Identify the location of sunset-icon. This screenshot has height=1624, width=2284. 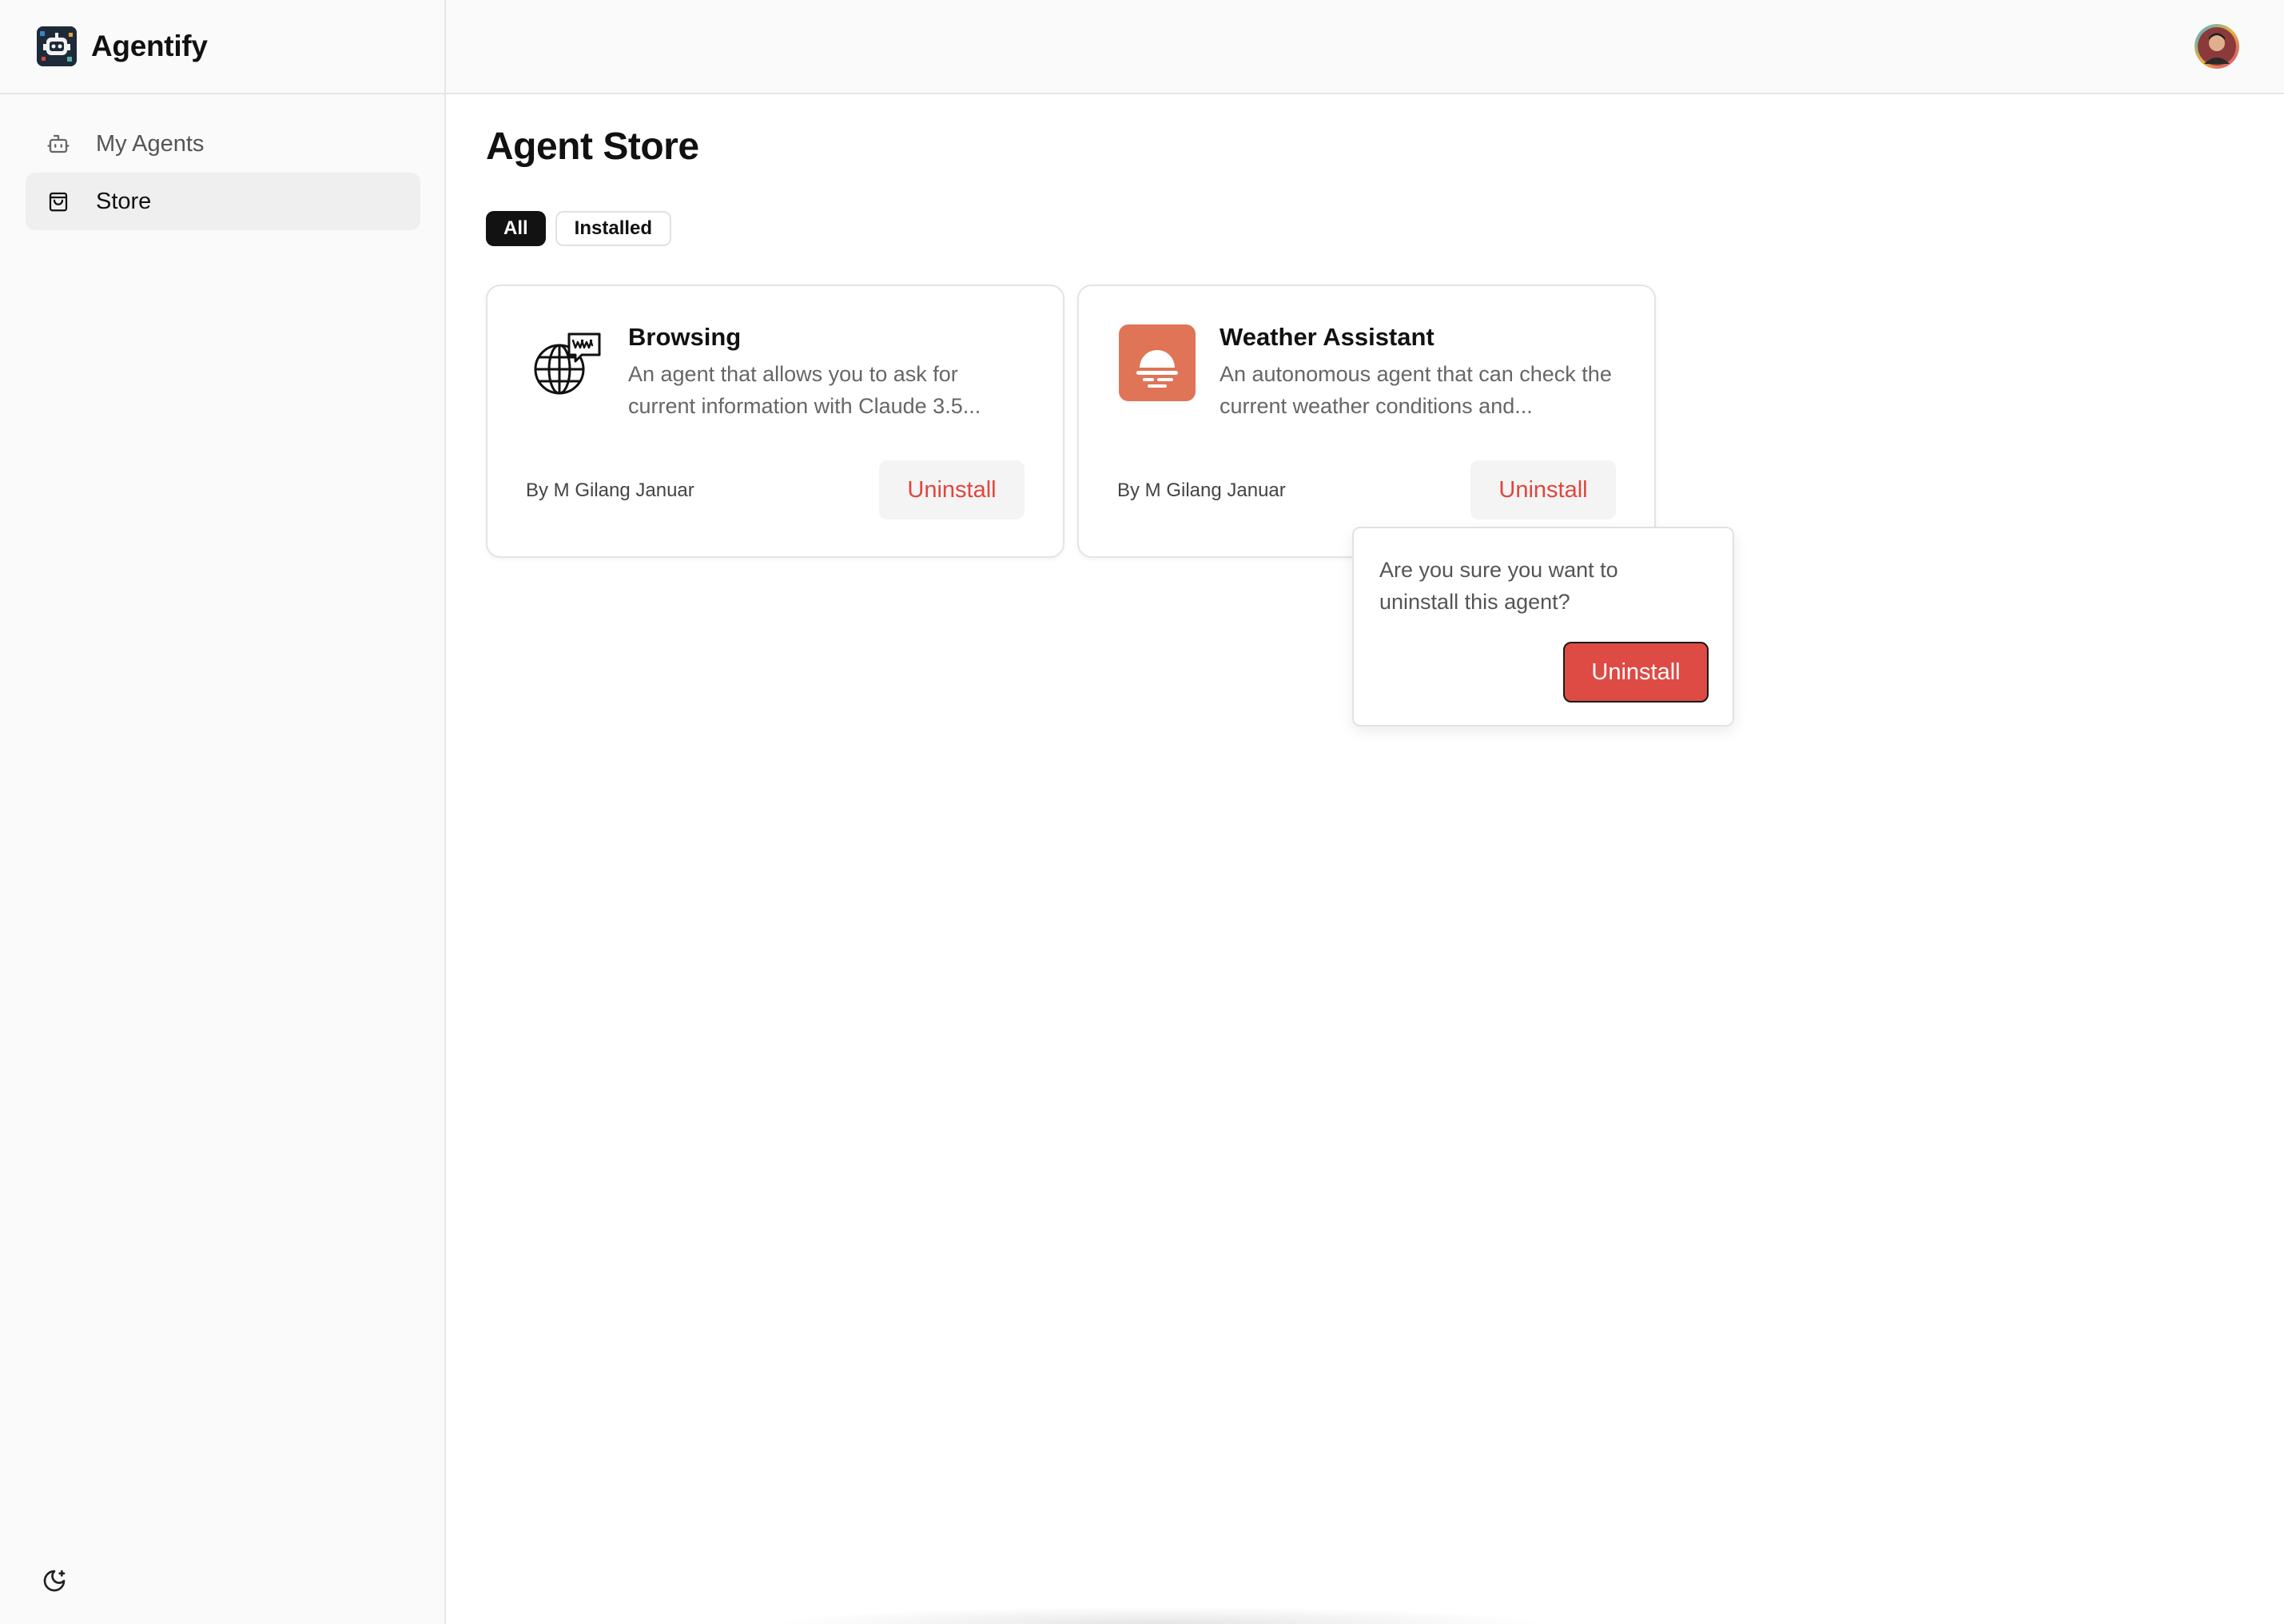
(1157, 362).